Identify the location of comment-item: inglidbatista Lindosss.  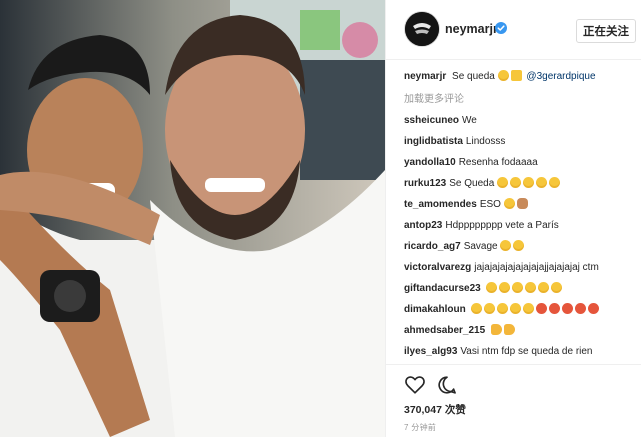
(520, 141).